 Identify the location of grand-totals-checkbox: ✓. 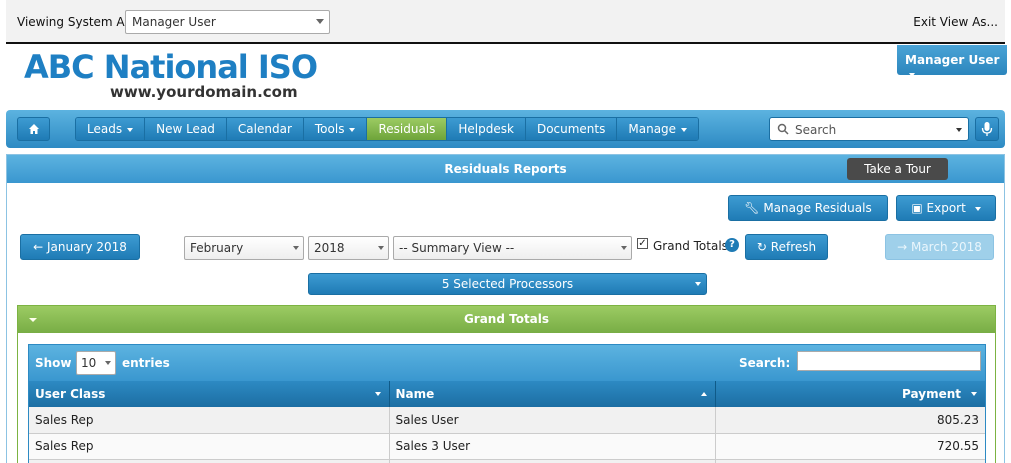
(642, 243).